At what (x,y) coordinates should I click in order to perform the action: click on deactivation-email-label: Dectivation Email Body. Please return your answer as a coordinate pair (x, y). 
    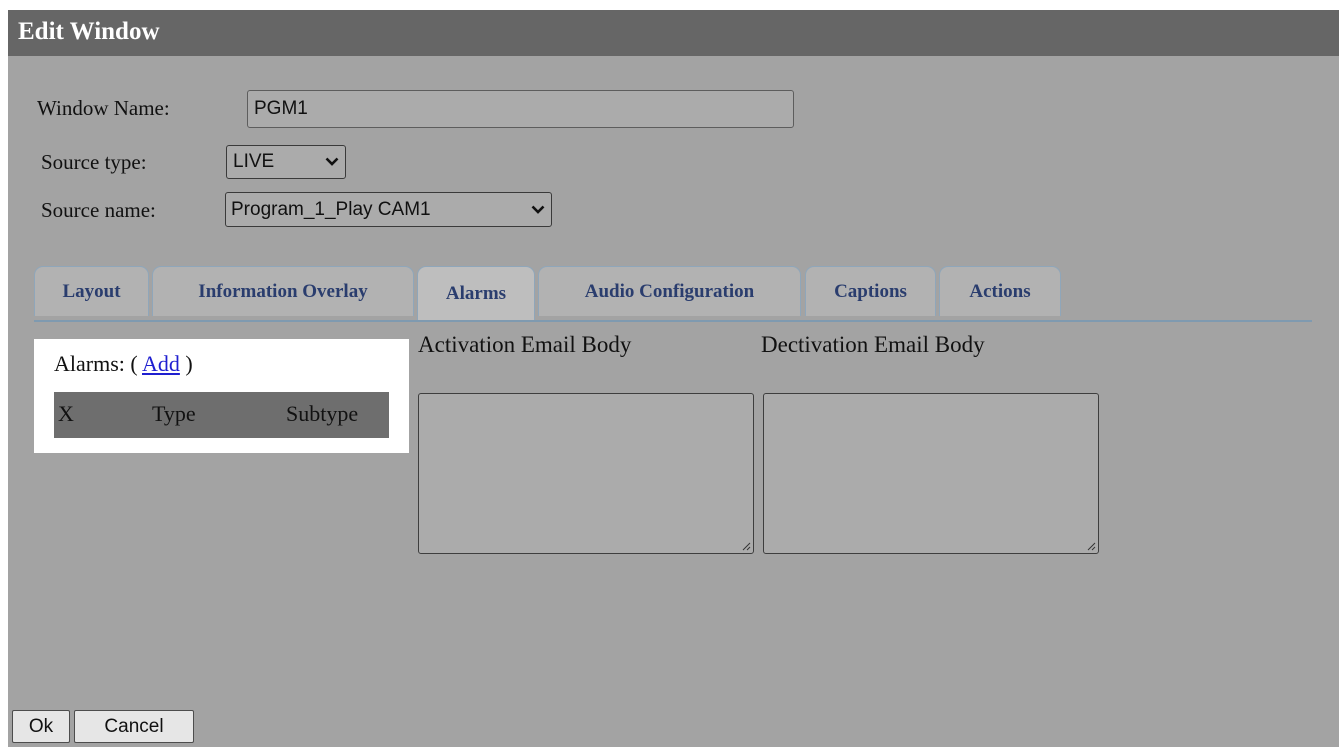
    Looking at the image, I should click on (873, 344).